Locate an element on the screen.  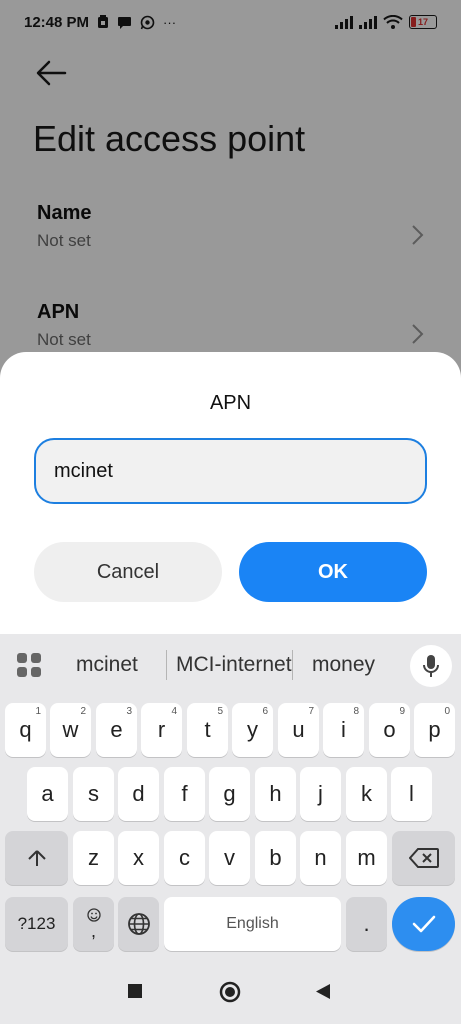
key-o: o9 is located at coordinates (389, 730).